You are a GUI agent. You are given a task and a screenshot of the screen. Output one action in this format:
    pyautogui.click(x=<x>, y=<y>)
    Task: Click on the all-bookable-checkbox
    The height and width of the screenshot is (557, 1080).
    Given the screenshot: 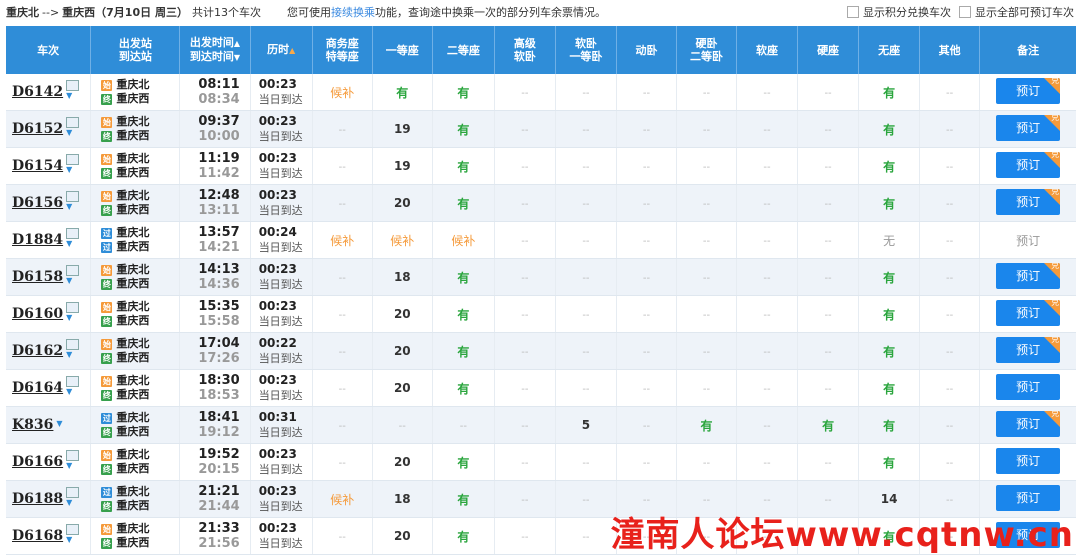 What is the action you would take?
    pyautogui.click(x=965, y=12)
    